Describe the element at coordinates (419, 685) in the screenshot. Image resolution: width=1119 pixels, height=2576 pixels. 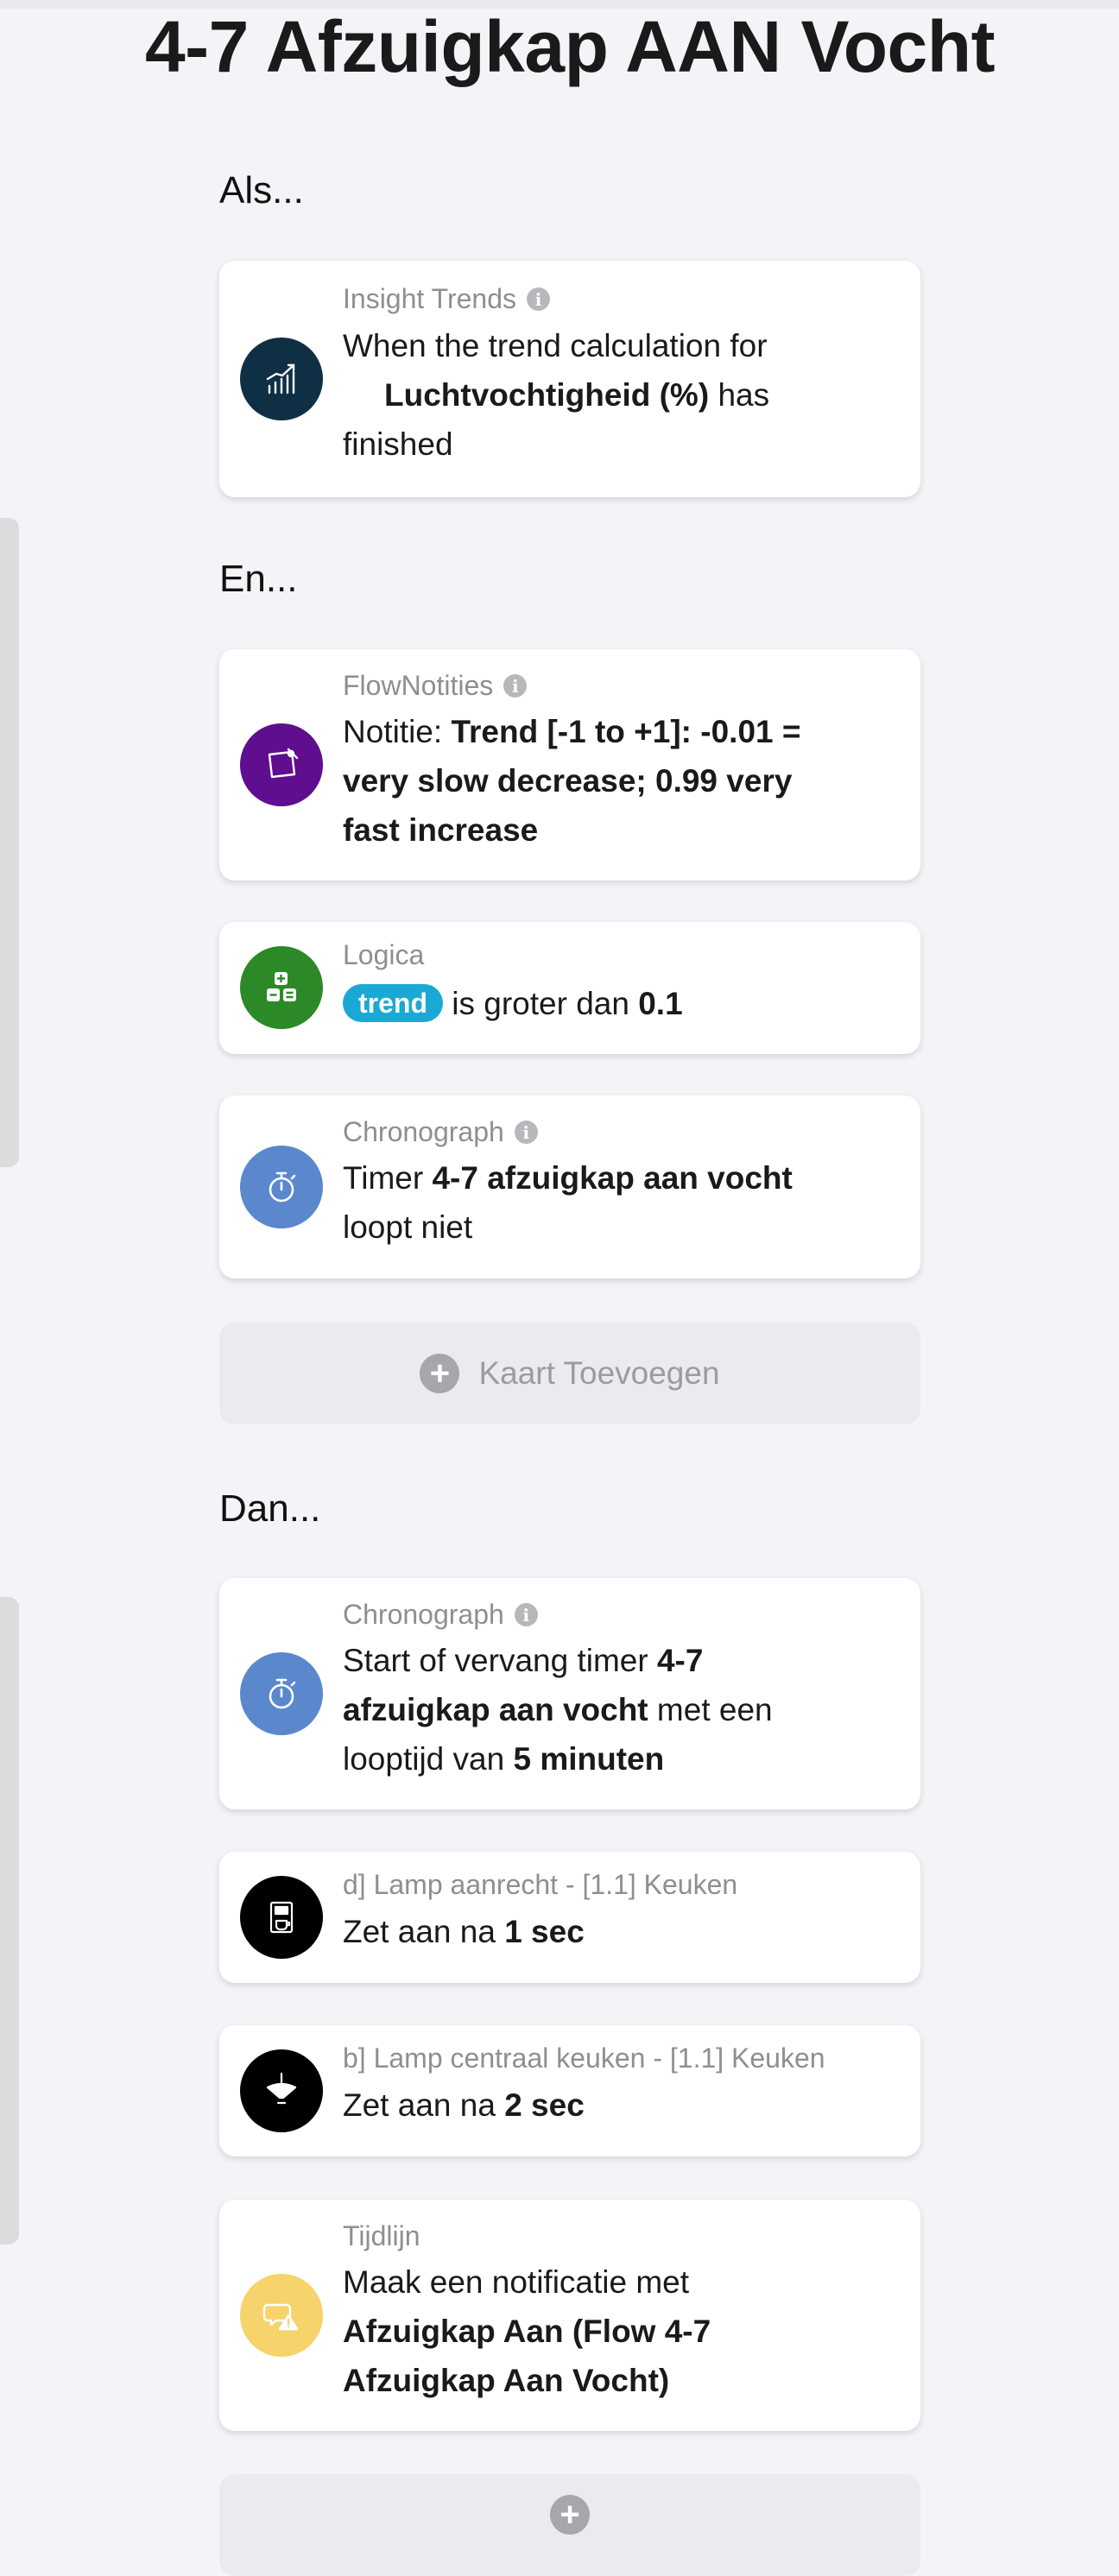
I see `card-source-label: FlowNotities` at that location.